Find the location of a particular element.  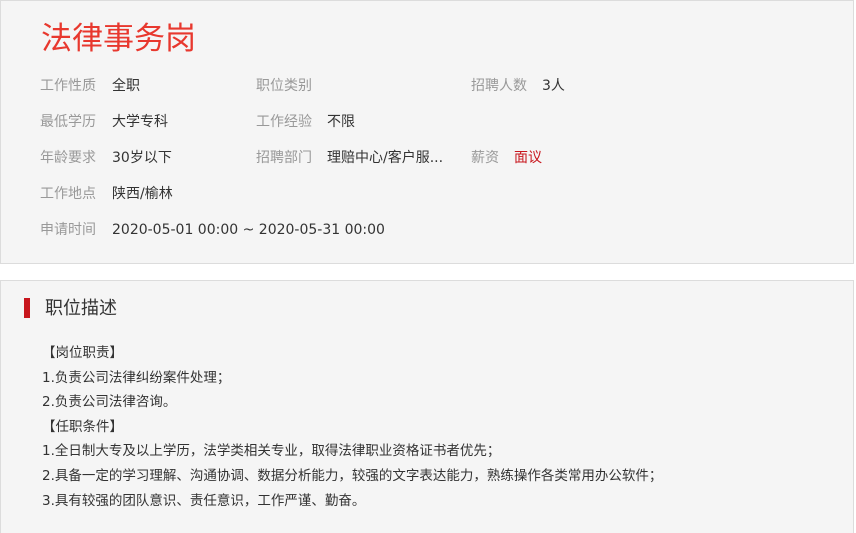

age-label: 年龄要求 is located at coordinates (68, 158).